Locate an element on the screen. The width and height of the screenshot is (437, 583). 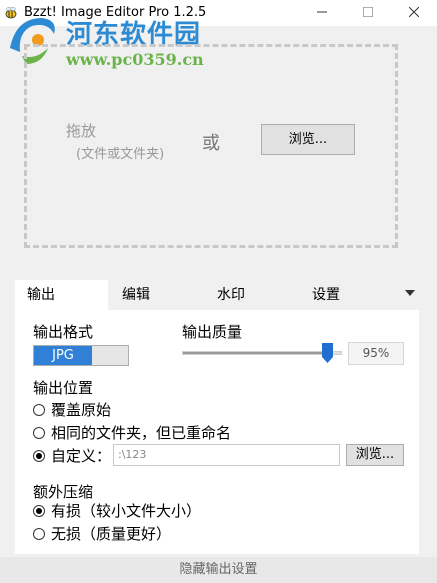
or-label: 或 is located at coordinates (211, 143).